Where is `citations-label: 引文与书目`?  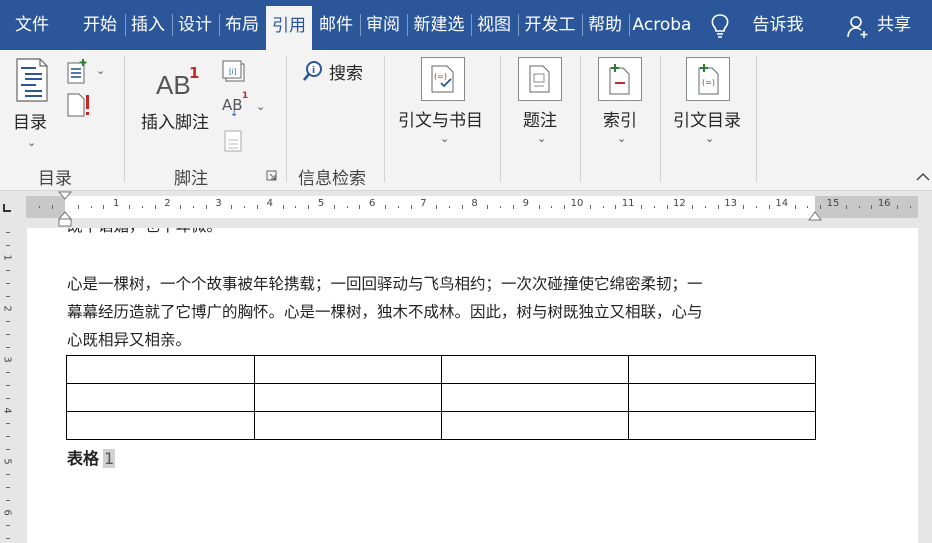
citations-label: 引文与书目 is located at coordinates (440, 118).